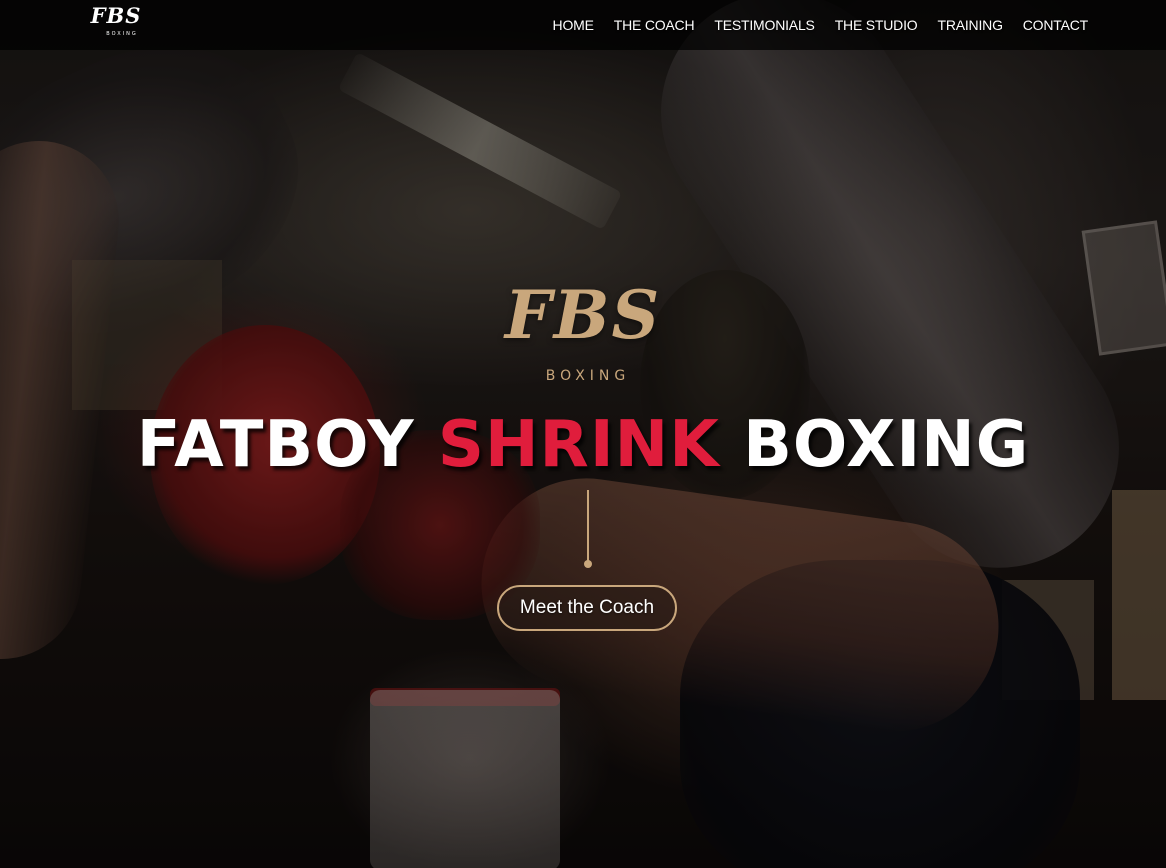 The width and height of the screenshot is (1166, 868). What do you see at coordinates (587, 608) in the screenshot?
I see `meet-the-coach-button: Meet the Coach` at bounding box center [587, 608].